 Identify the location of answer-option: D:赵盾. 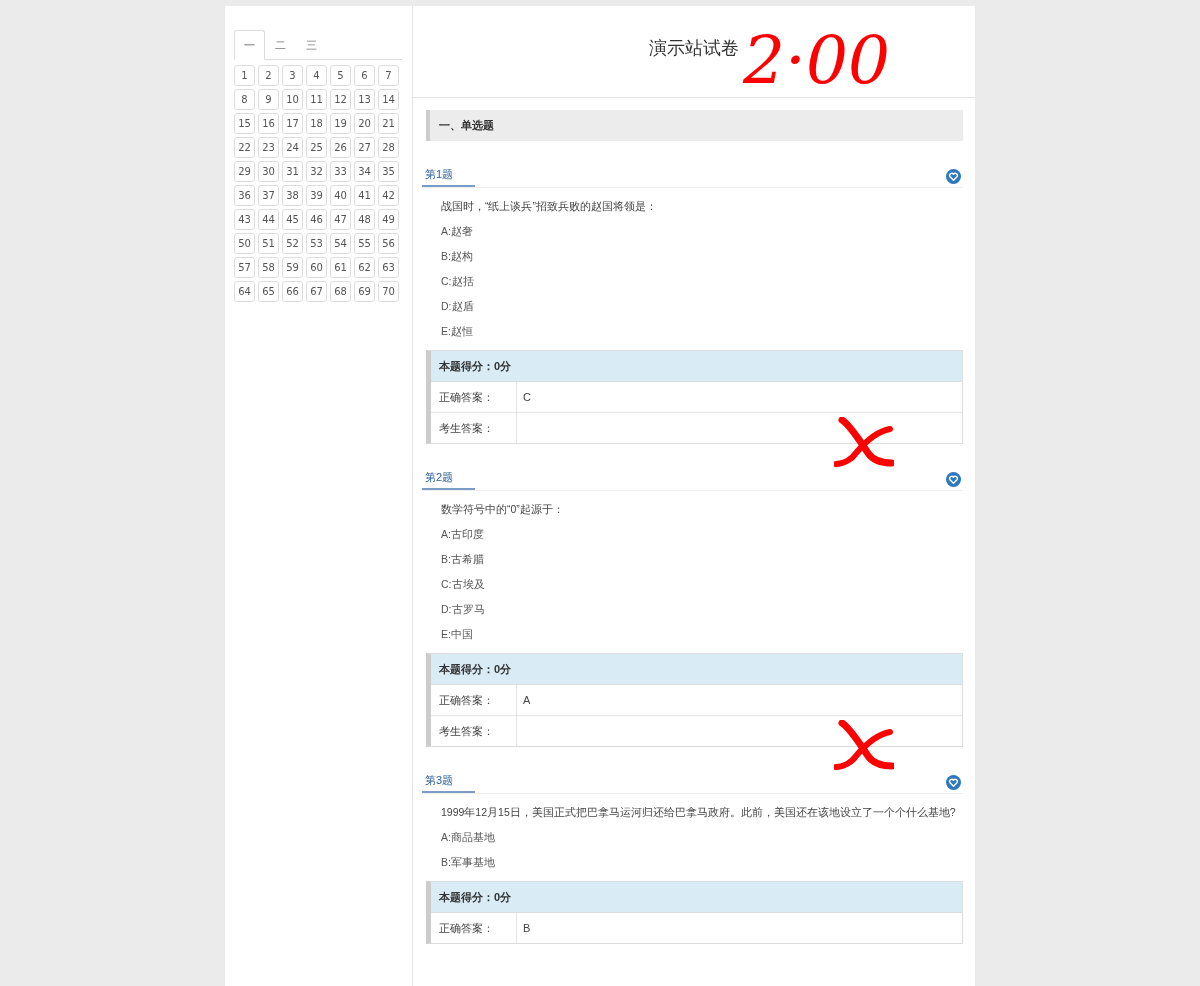
(702, 306).